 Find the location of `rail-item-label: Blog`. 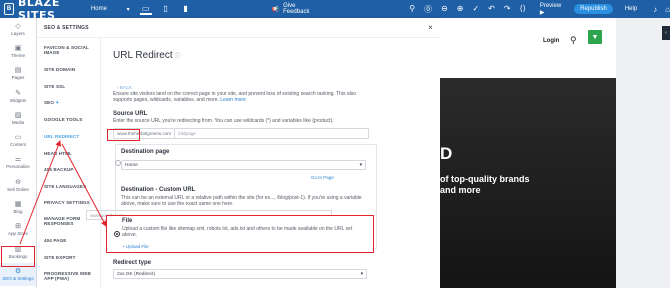

rail-item-label: Blog is located at coordinates (18, 212).